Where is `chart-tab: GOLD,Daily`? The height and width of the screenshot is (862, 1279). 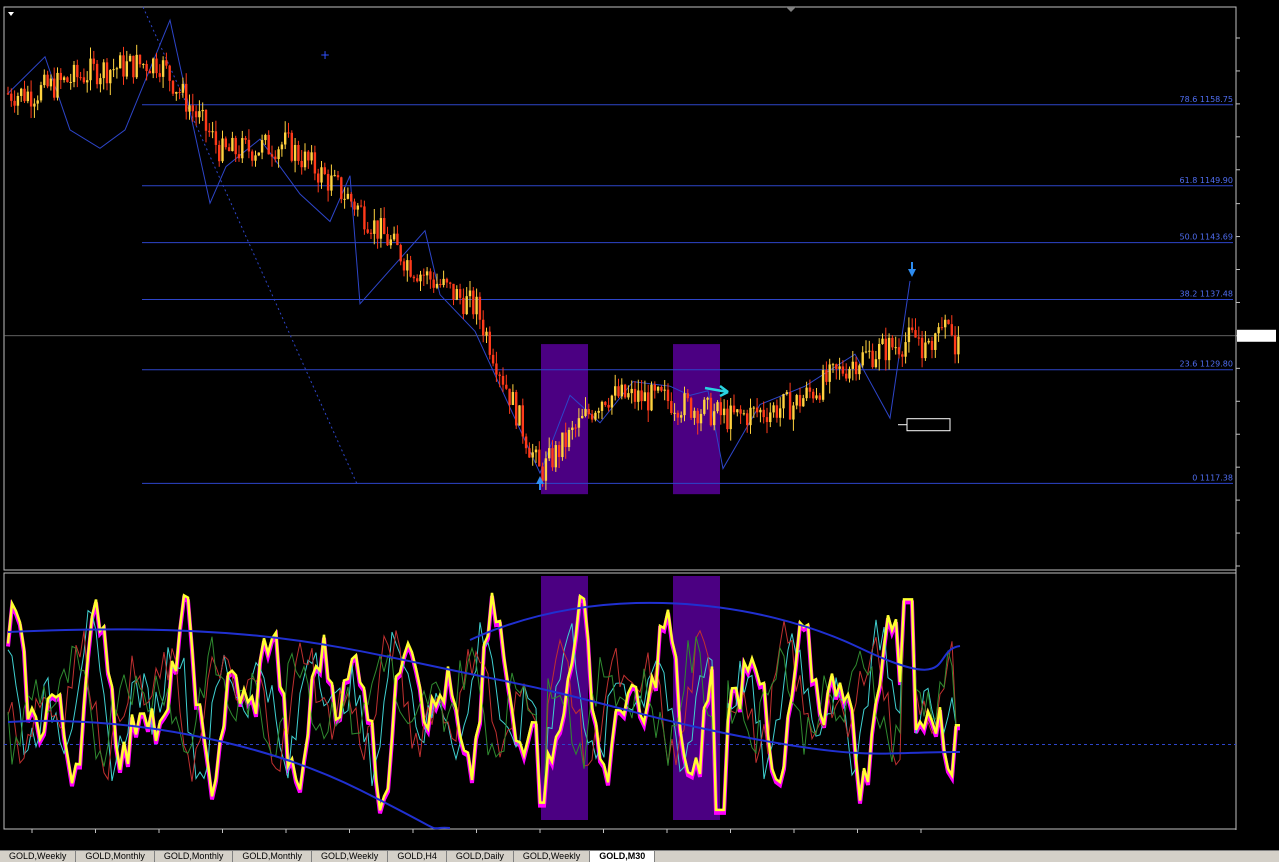 chart-tab: GOLD,Daily is located at coordinates (480, 856).